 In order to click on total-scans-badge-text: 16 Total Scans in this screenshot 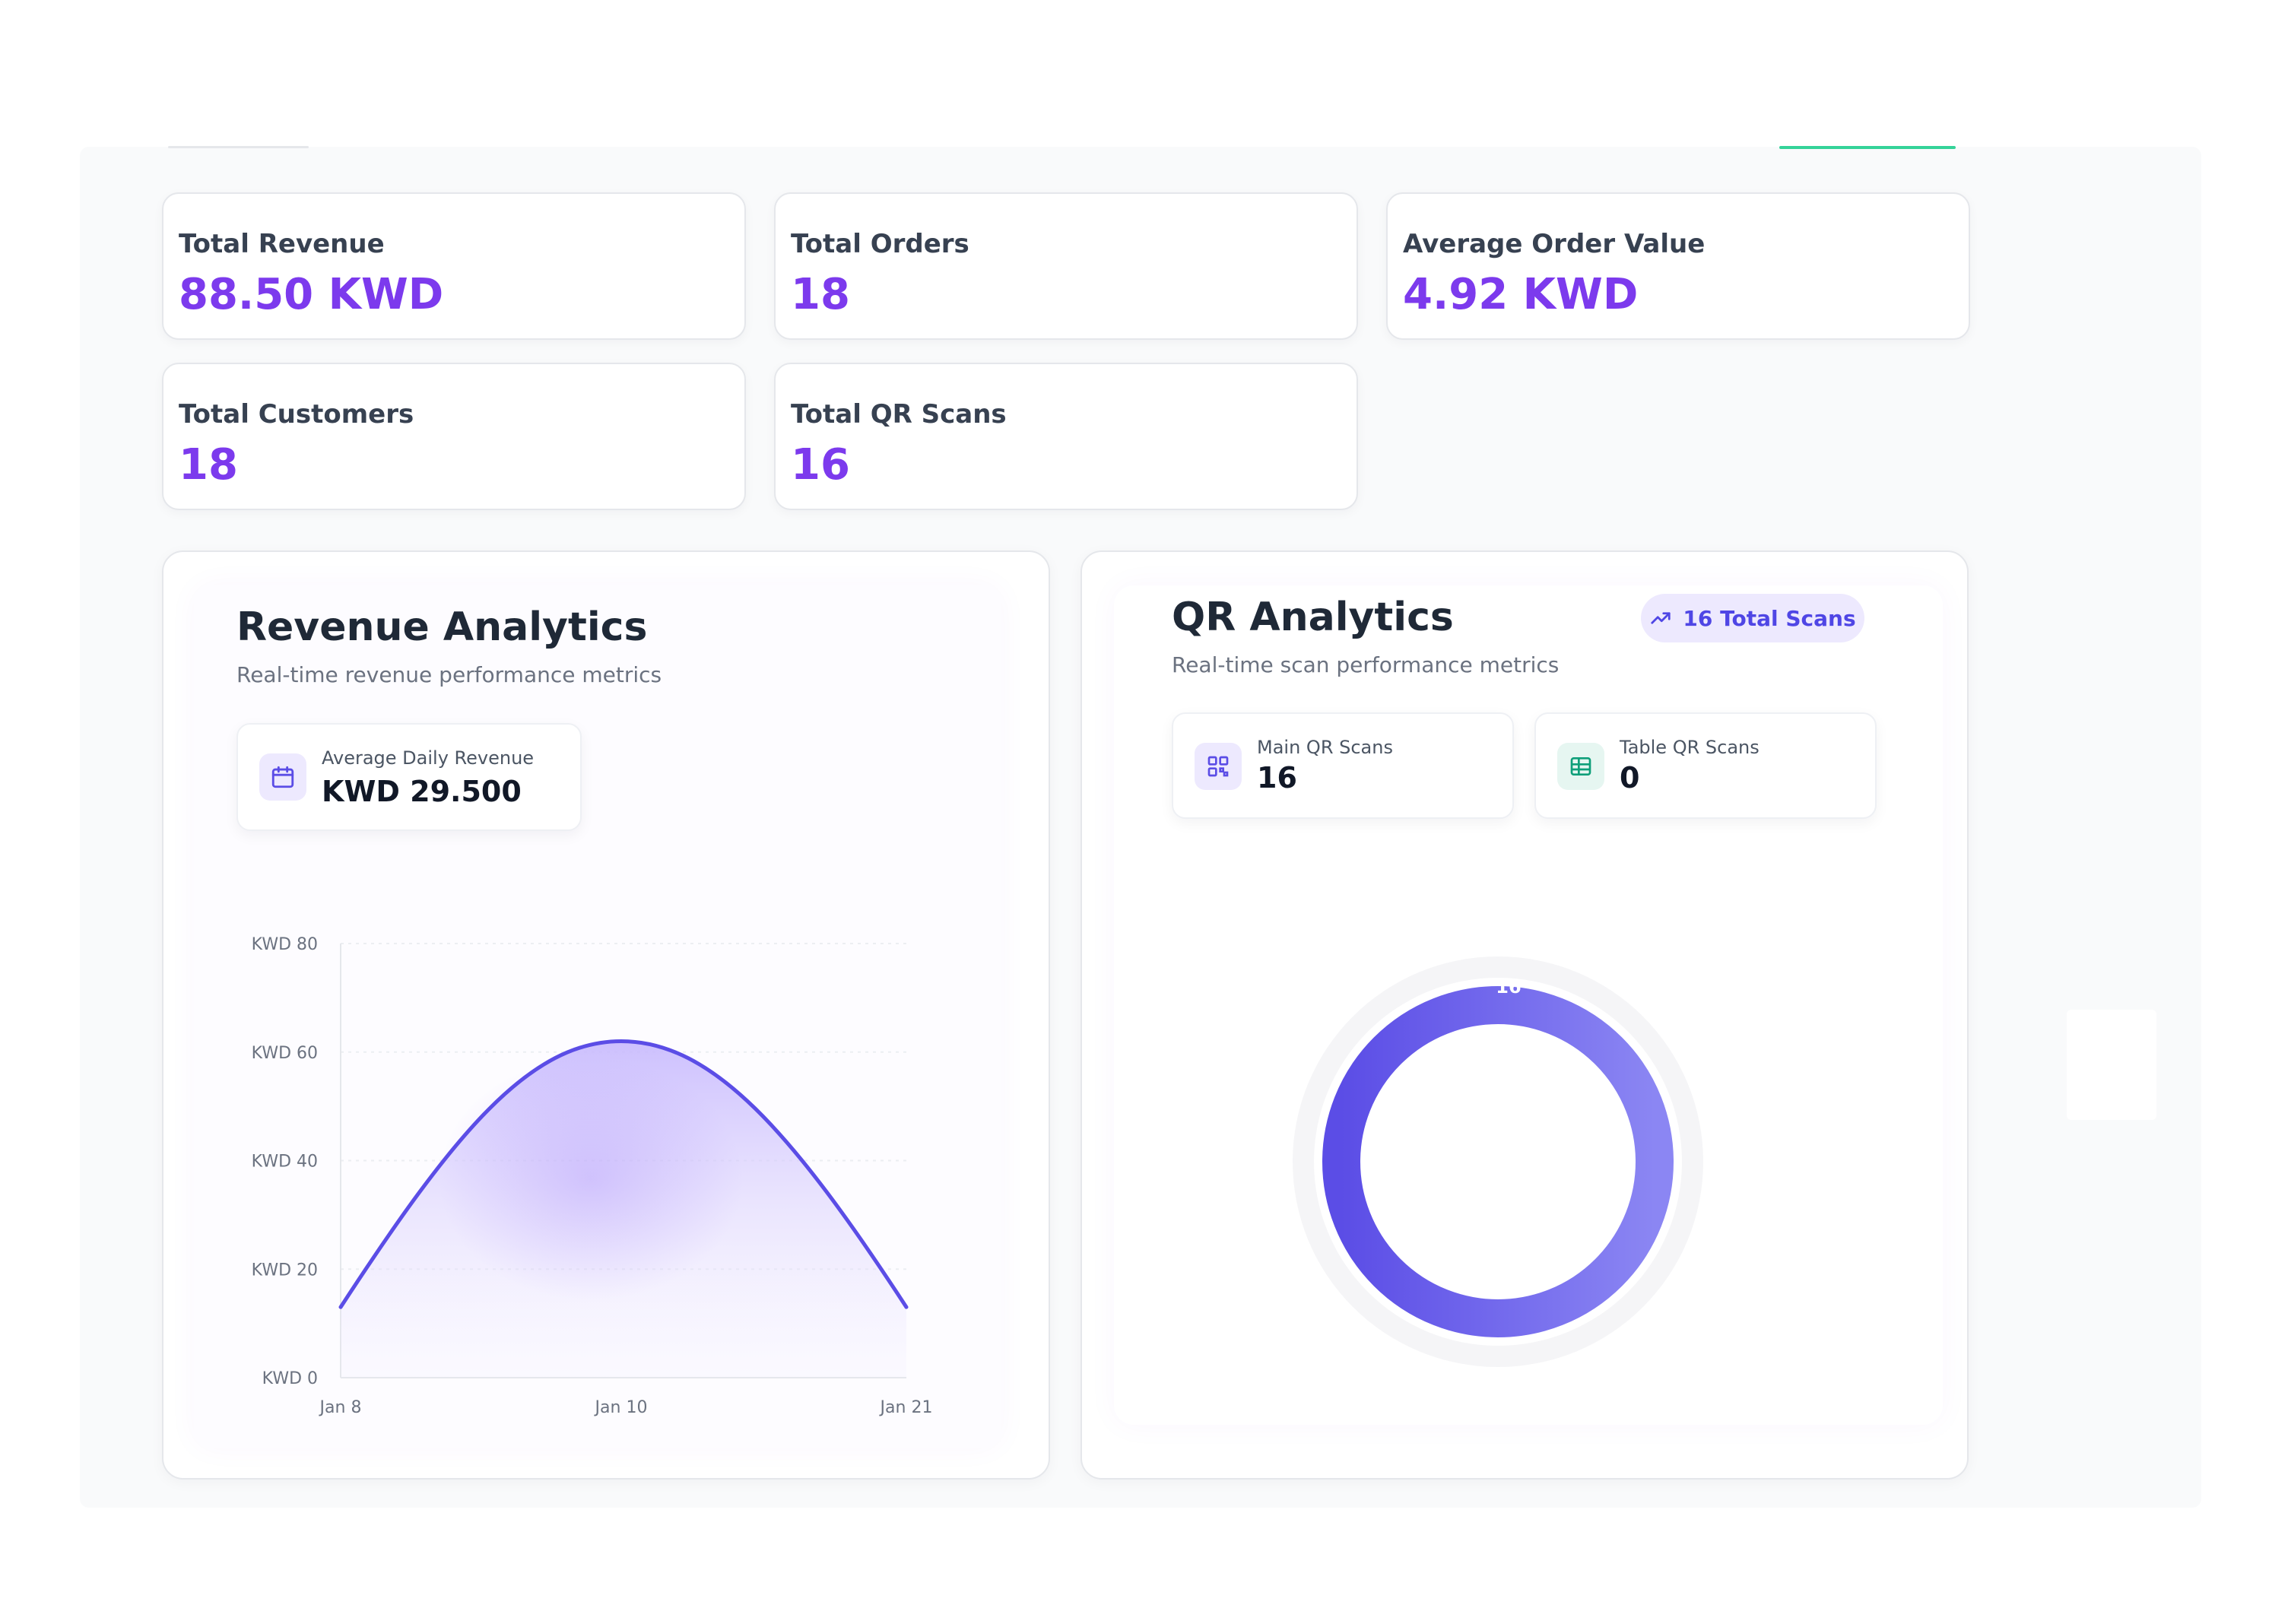, I will do `click(1769, 618)`.